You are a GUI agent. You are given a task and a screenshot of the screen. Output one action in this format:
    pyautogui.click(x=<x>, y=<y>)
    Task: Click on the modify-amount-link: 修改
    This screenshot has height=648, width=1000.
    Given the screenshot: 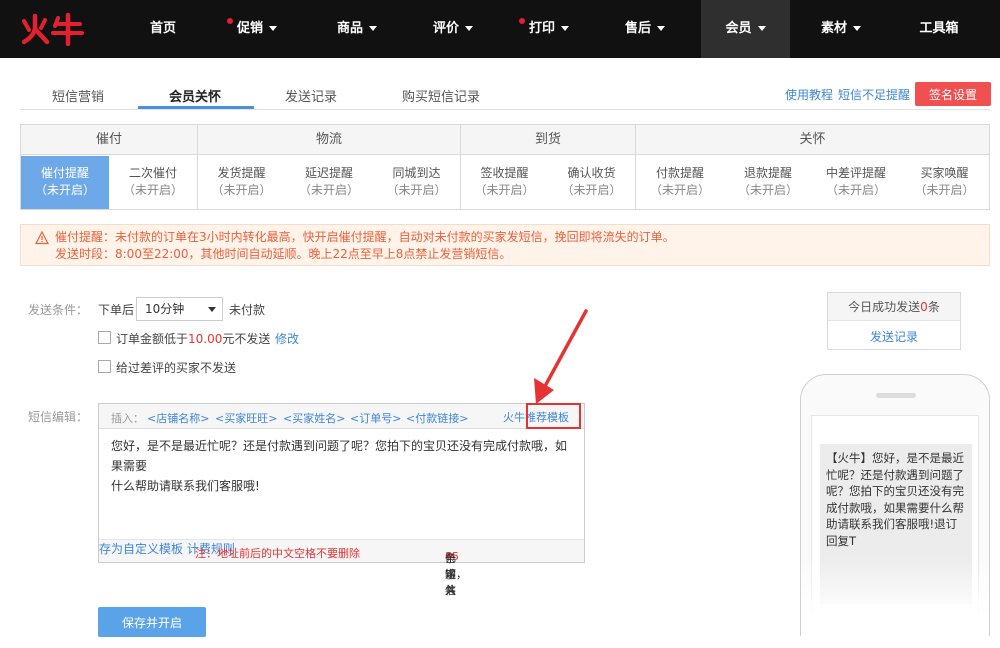 What is the action you would take?
    pyautogui.click(x=287, y=338)
    